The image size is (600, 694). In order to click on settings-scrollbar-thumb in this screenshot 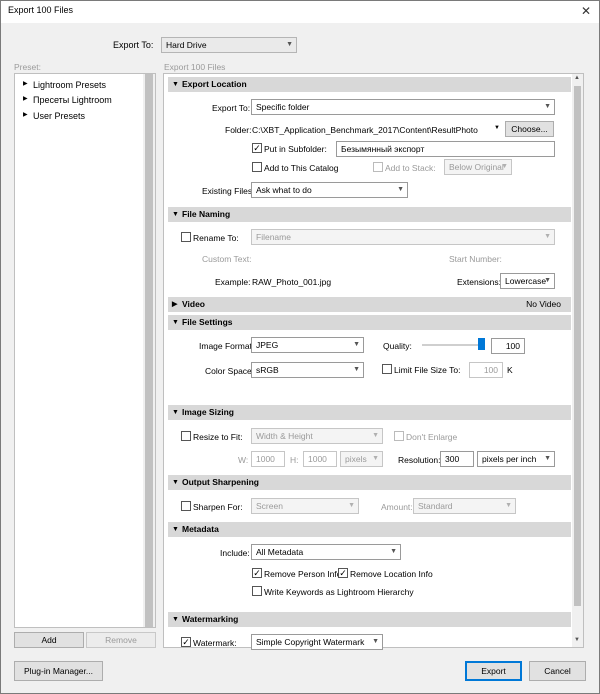, I will do `click(577, 346)`.